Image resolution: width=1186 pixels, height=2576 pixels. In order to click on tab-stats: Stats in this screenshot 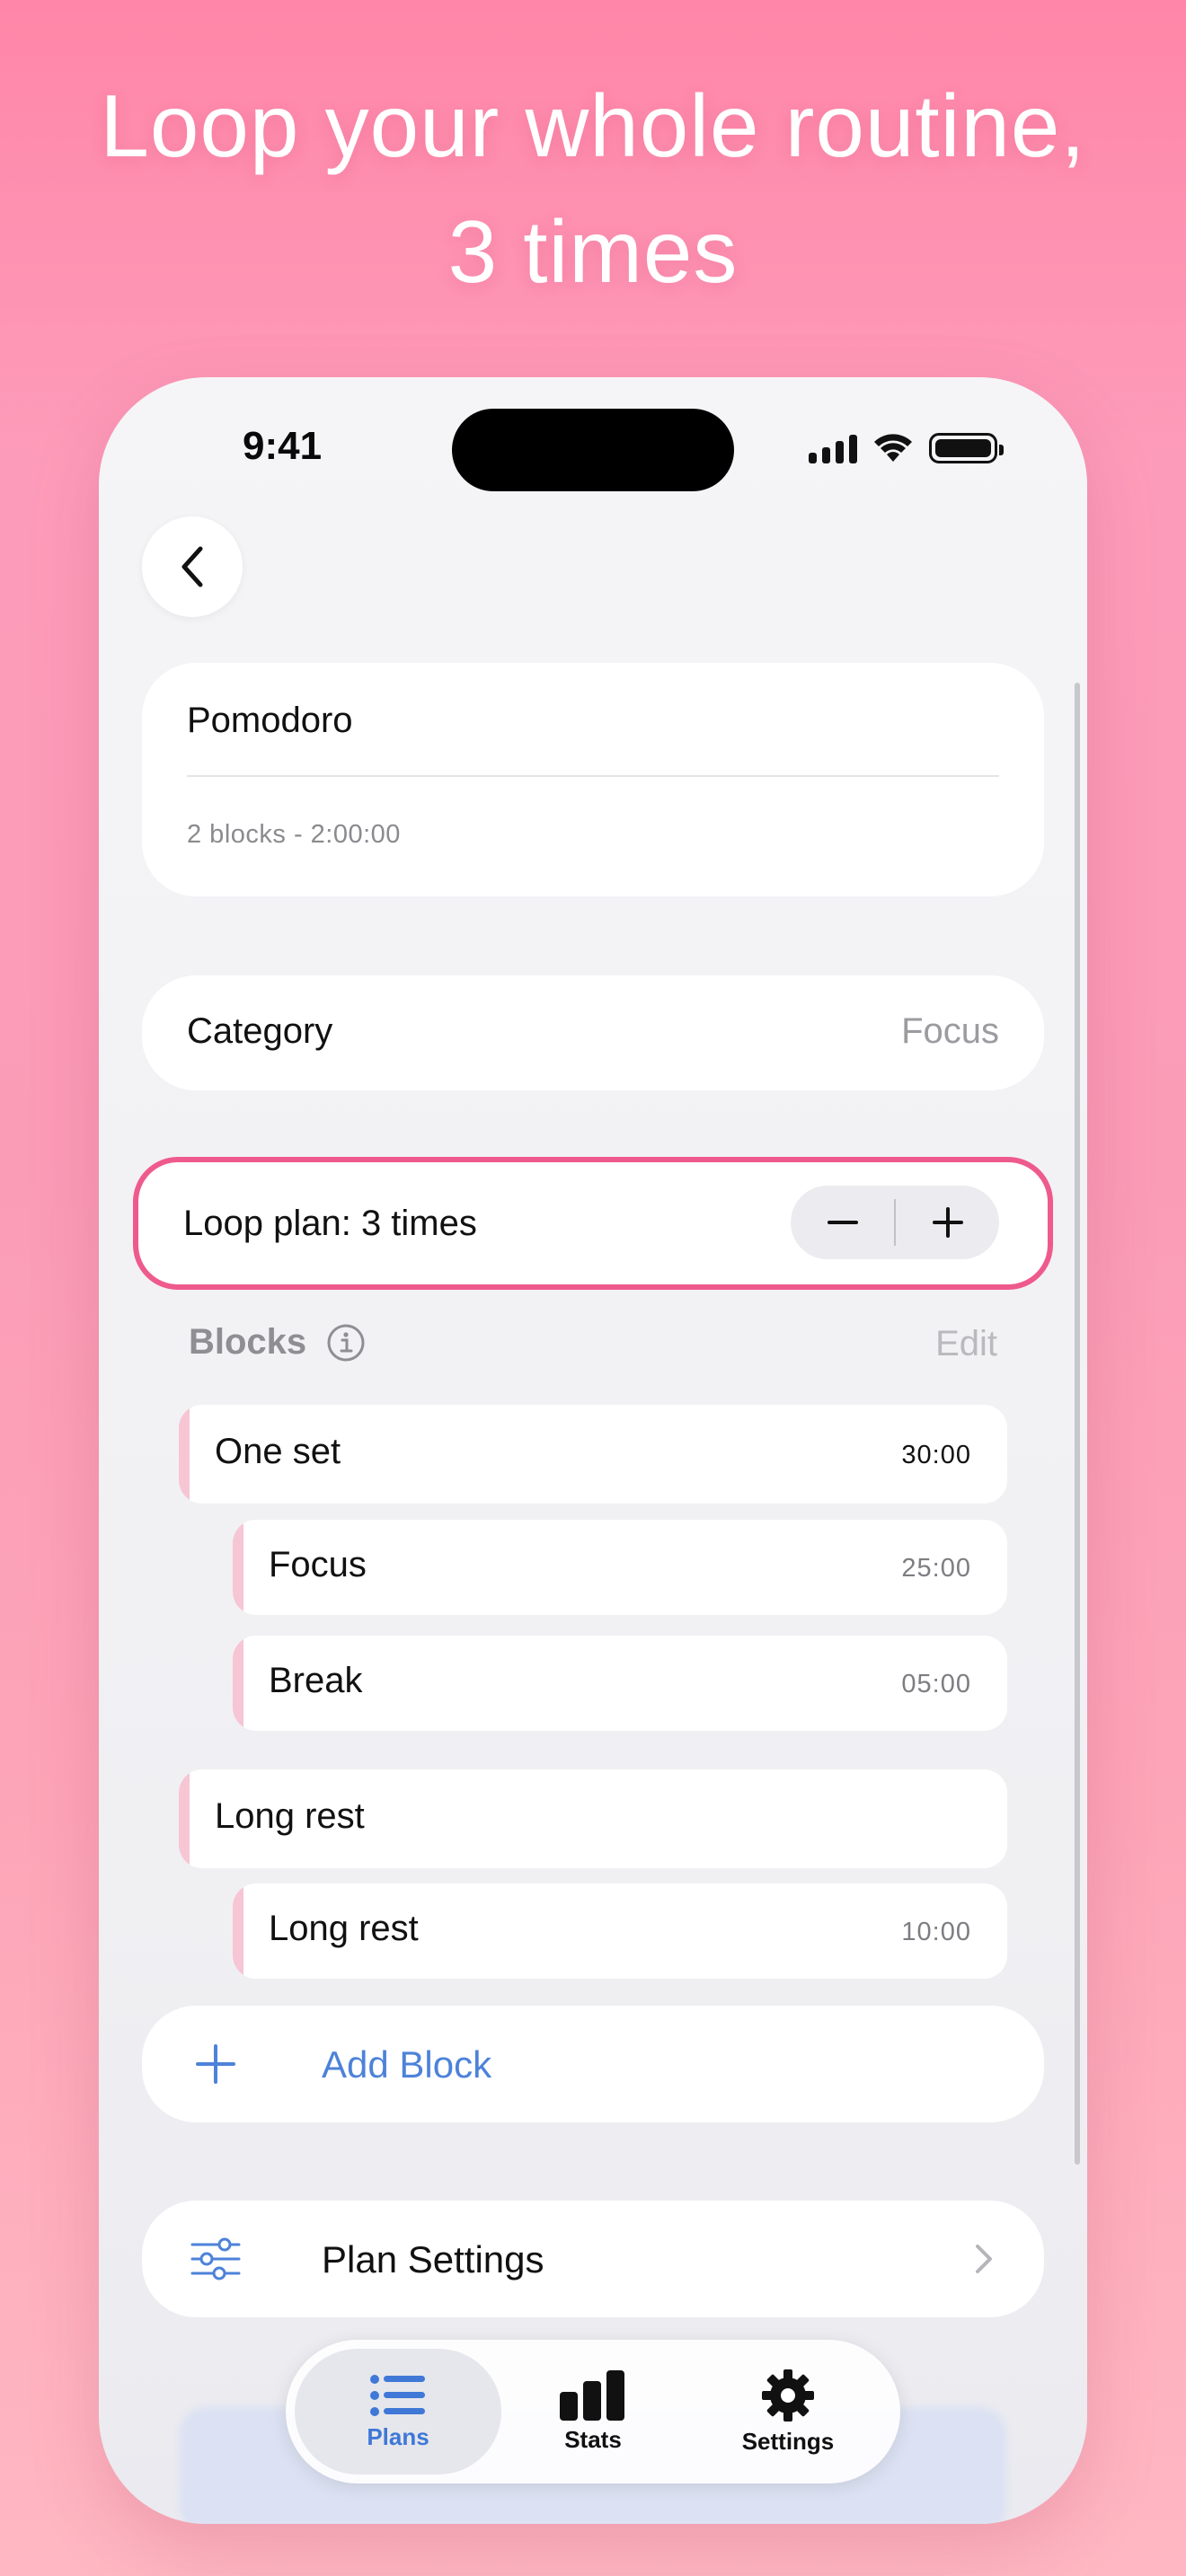, I will do `click(593, 2412)`.